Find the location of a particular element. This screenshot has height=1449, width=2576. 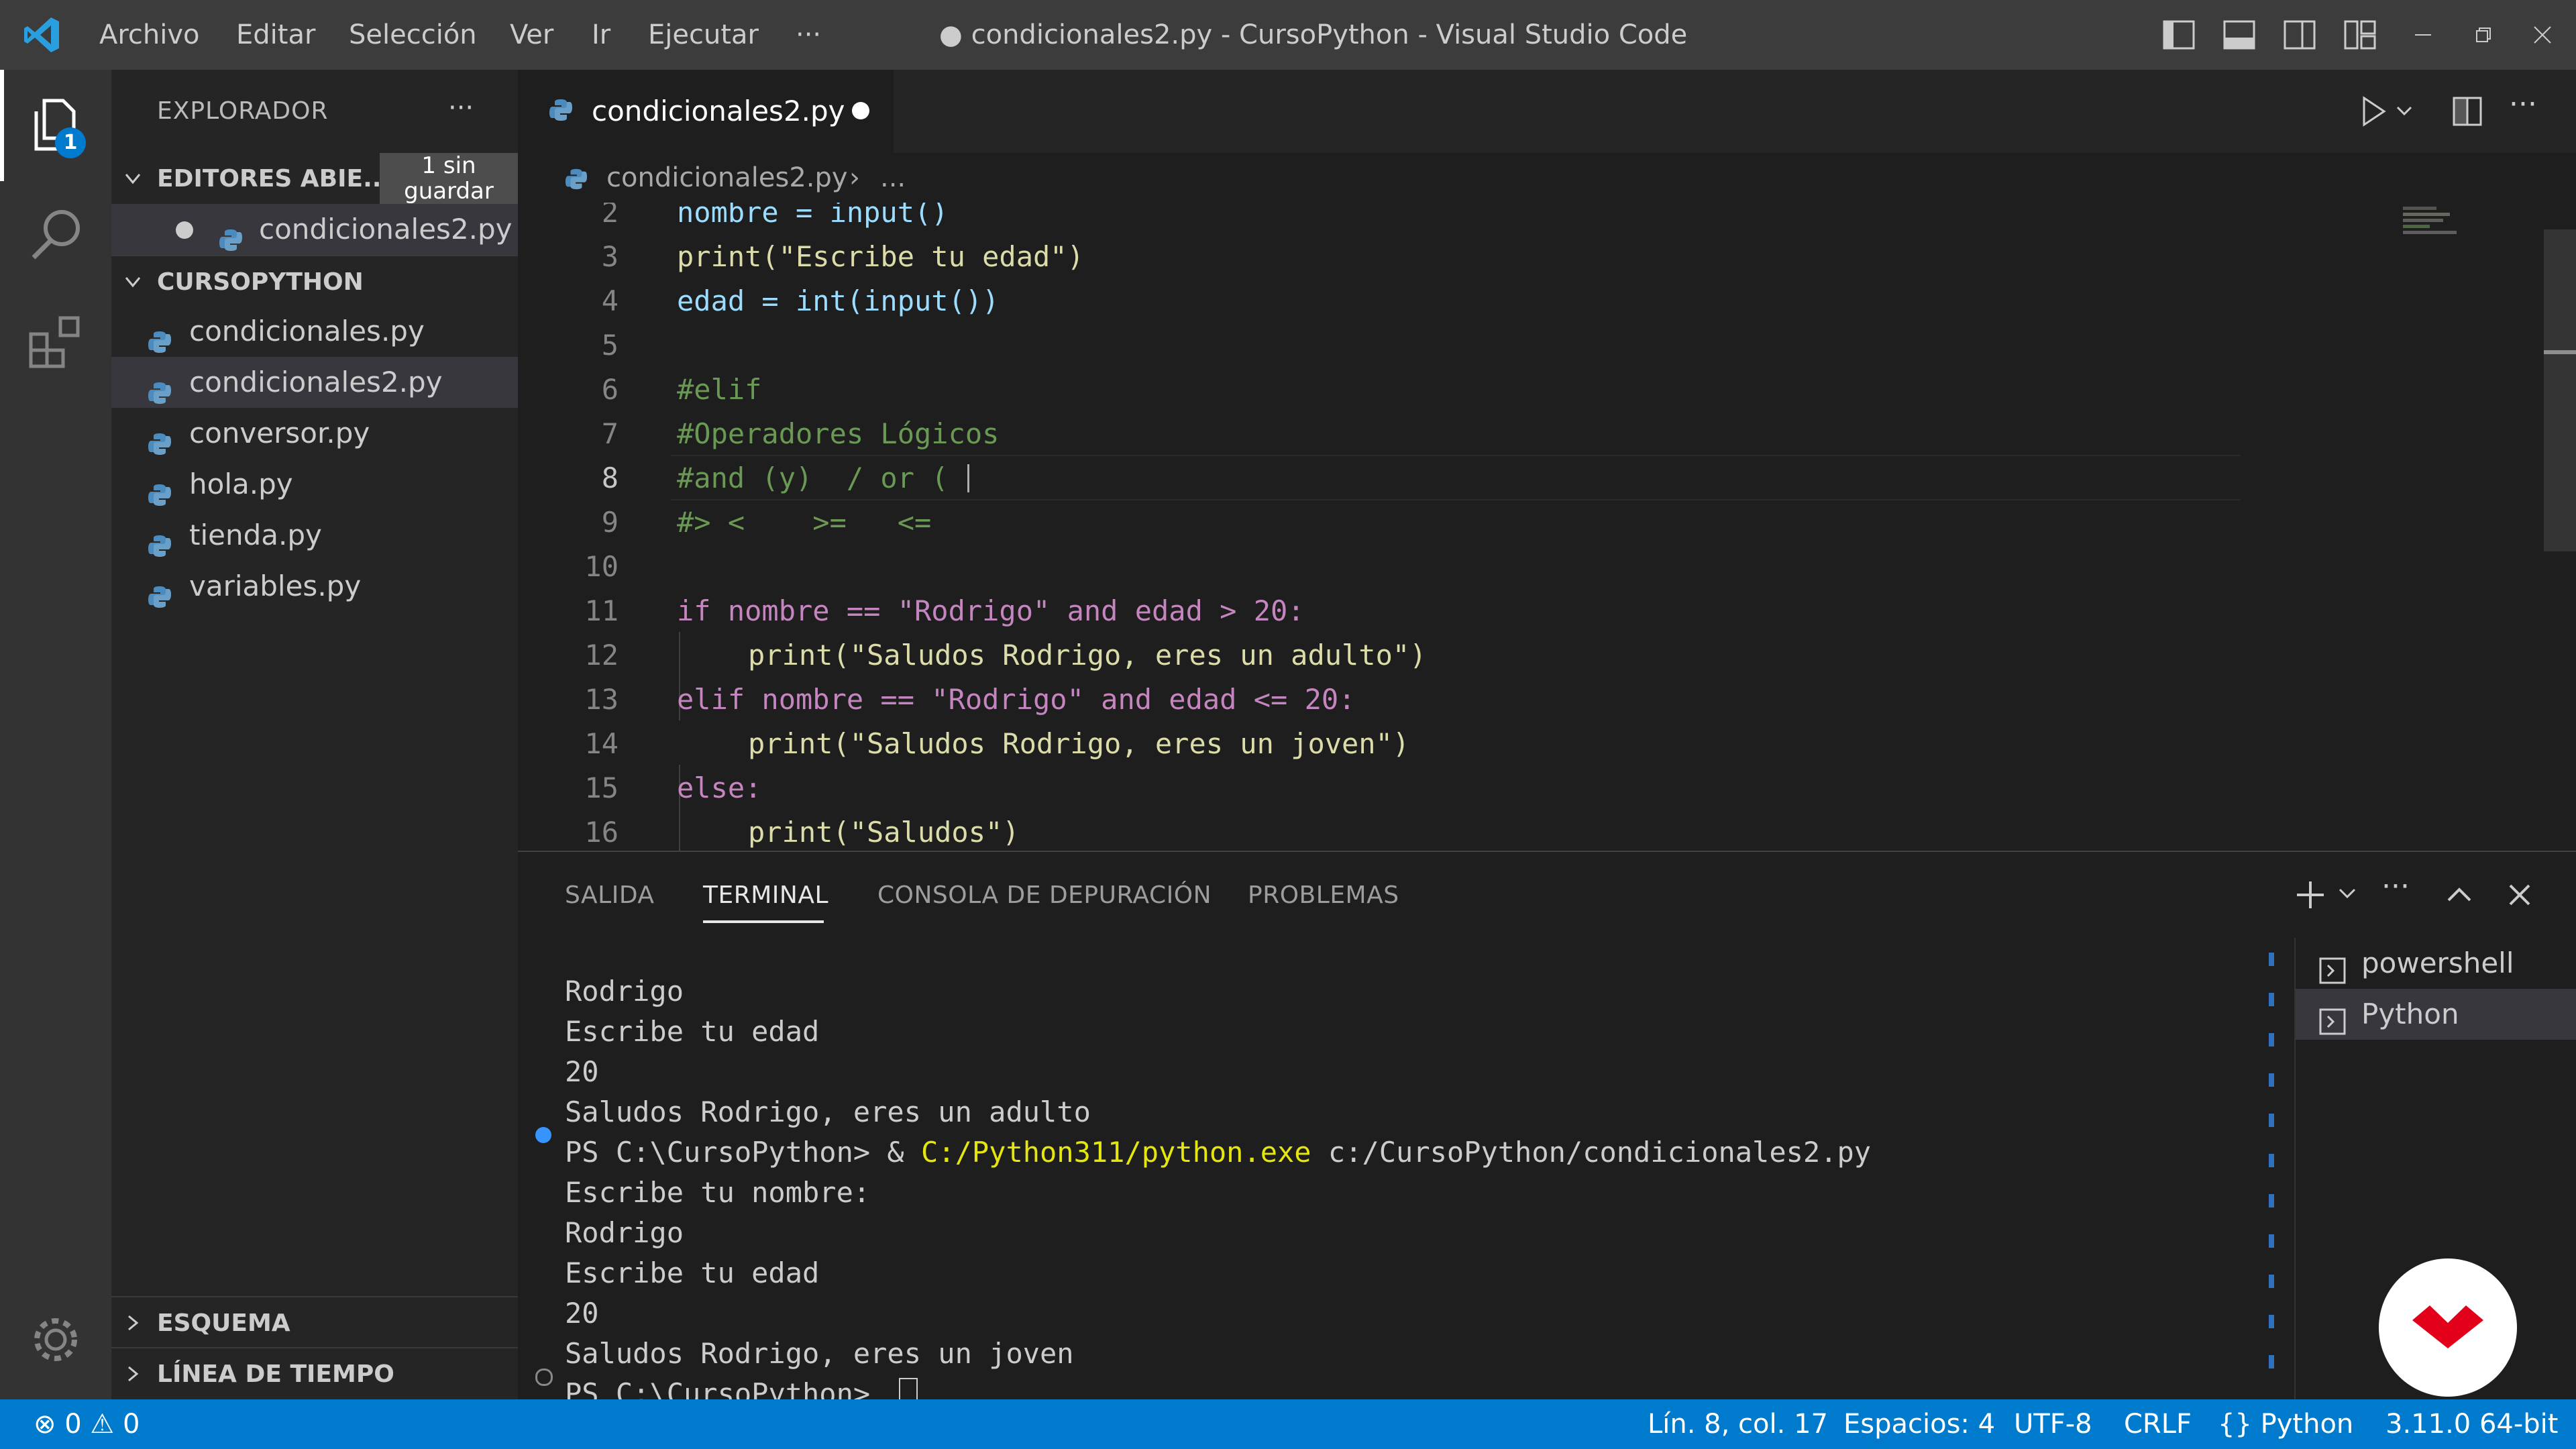

line-endings: CRLF is located at coordinates (2158, 1424).